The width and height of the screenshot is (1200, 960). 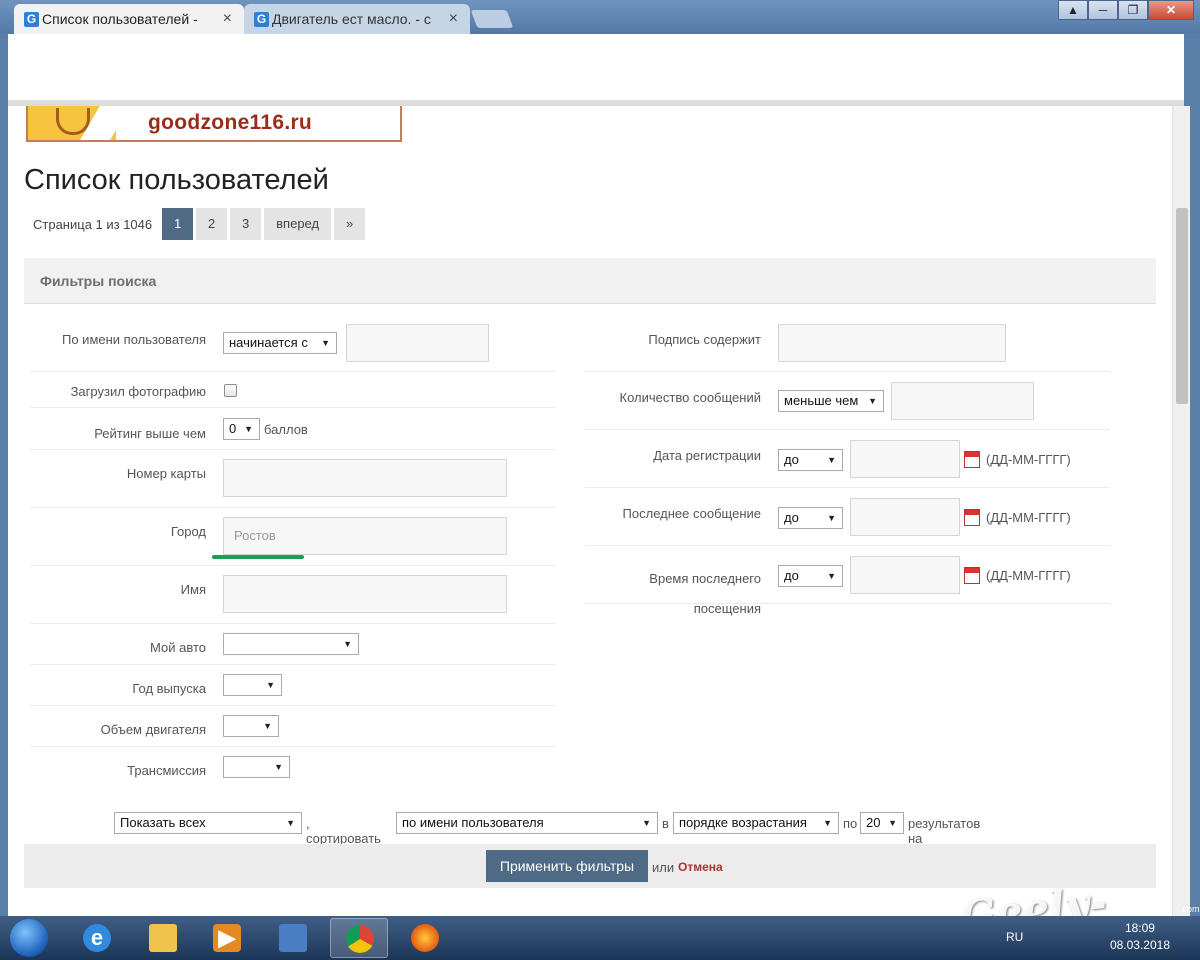 What do you see at coordinates (280, 343) in the screenshot?
I see `username-mode-select: начинается с` at bounding box center [280, 343].